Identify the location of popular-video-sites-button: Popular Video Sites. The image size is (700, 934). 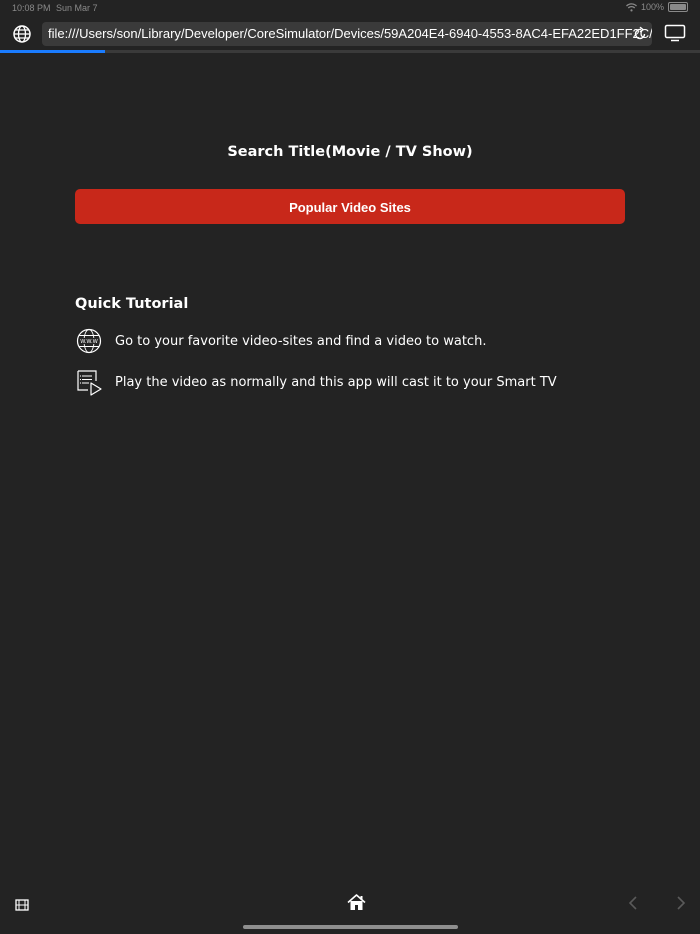
(350, 206).